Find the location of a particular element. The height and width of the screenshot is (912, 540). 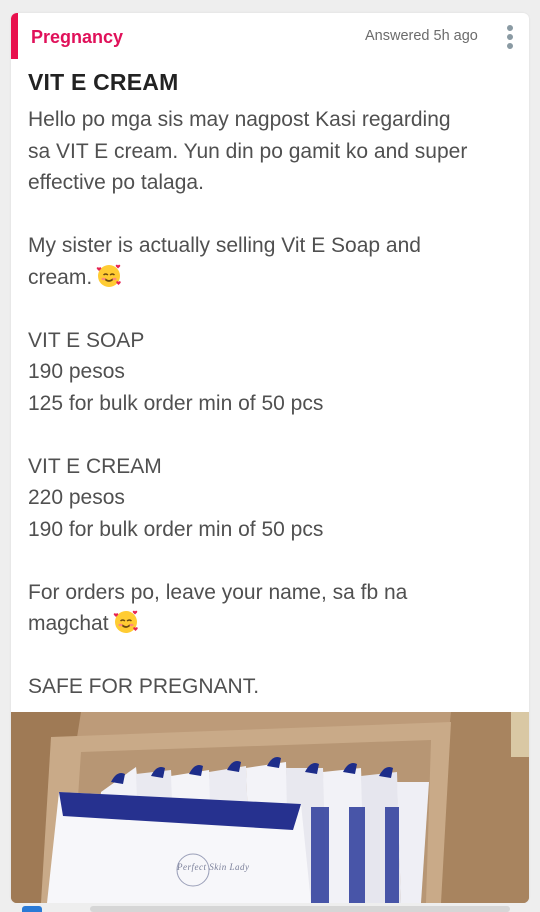

body-line: 190 for bulk order min of 50 pcs is located at coordinates (176, 529).